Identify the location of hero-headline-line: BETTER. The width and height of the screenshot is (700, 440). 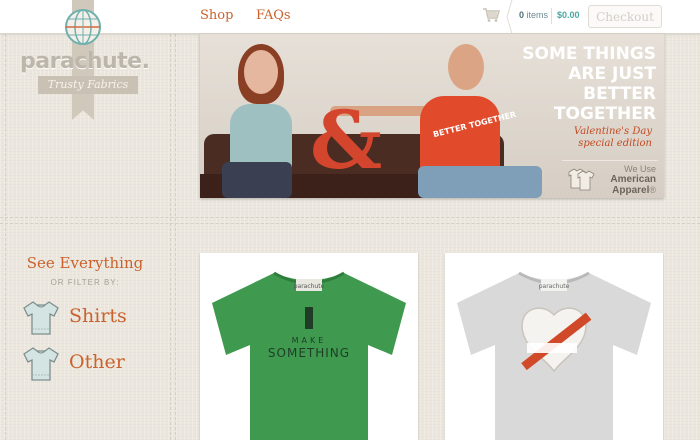
(619, 94).